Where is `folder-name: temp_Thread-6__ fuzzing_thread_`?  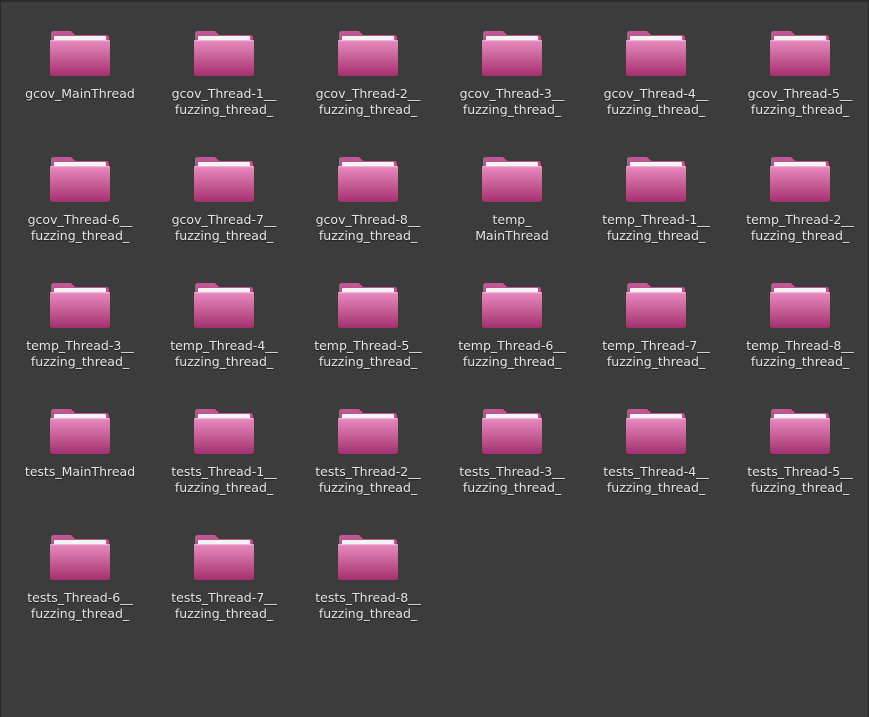 folder-name: temp_Thread-6__ fuzzing_thread_ is located at coordinates (512, 354).